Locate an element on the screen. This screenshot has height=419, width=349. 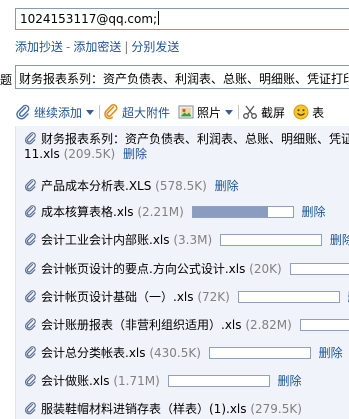
upload-progress-fill is located at coordinates (230, 212).